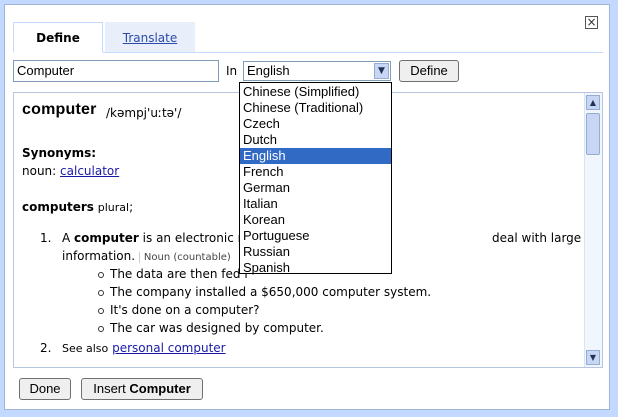 This screenshot has height=417, width=618. Describe the element at coordinates (315, 204) in the screenshot. I see `language-option: Italian` at that location.